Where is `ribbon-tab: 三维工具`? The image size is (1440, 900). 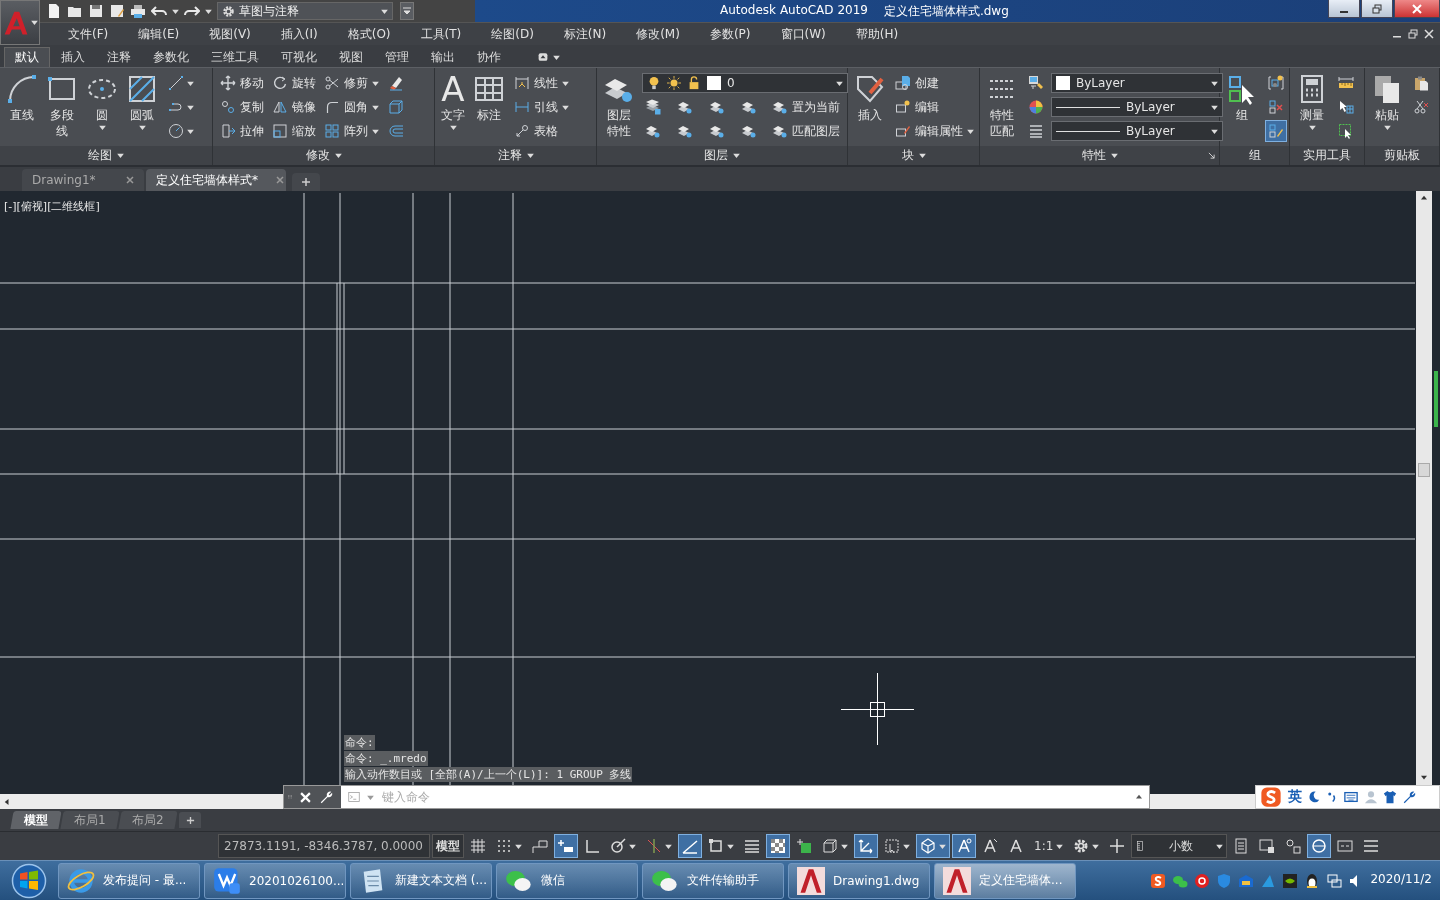 ribbon-tab: 三维工具 is located at coordinates (235, 57).